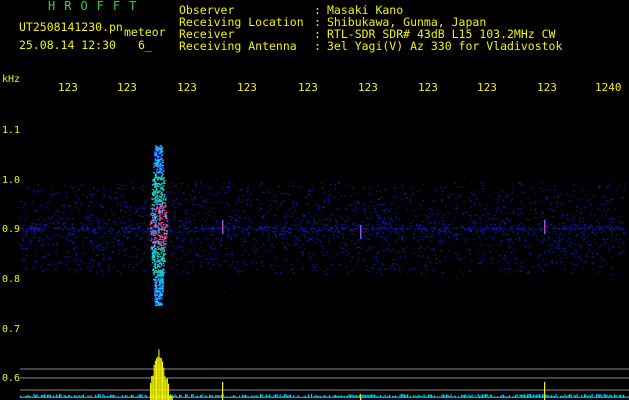 The width and height of the screenshot is (629, 400). What do you see at coordinates (71, 27) in the screenshot?
I see `filename: UT2508141230.pn` at bounding box center [71, 27].